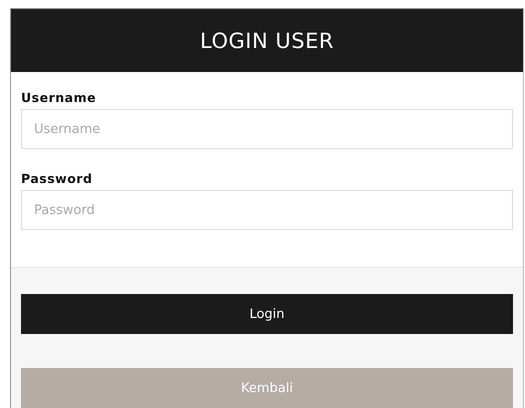 This screenshot has height=408, width=525. Describe the element at coordinates (267, 210) in the screenshot. I see `input-field: Password` at that location.